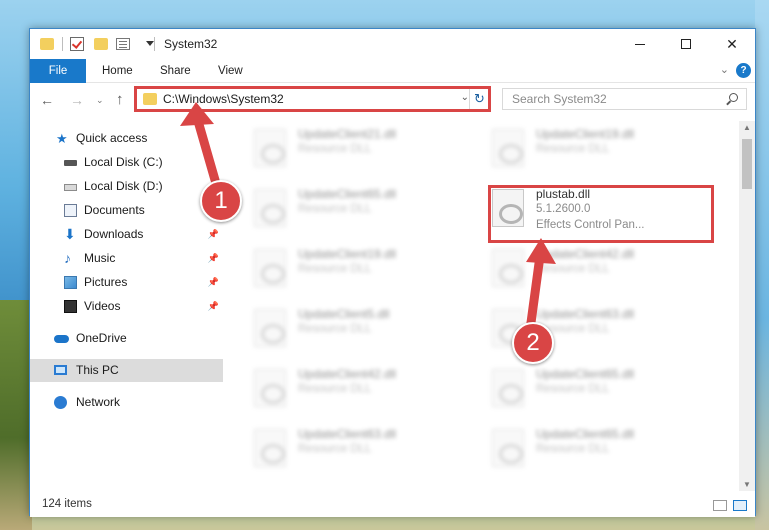  What do you see at coordinates (533, 343) in the screenshot?
I see `step-badge-2: 2` at bounding box center [533, 343].